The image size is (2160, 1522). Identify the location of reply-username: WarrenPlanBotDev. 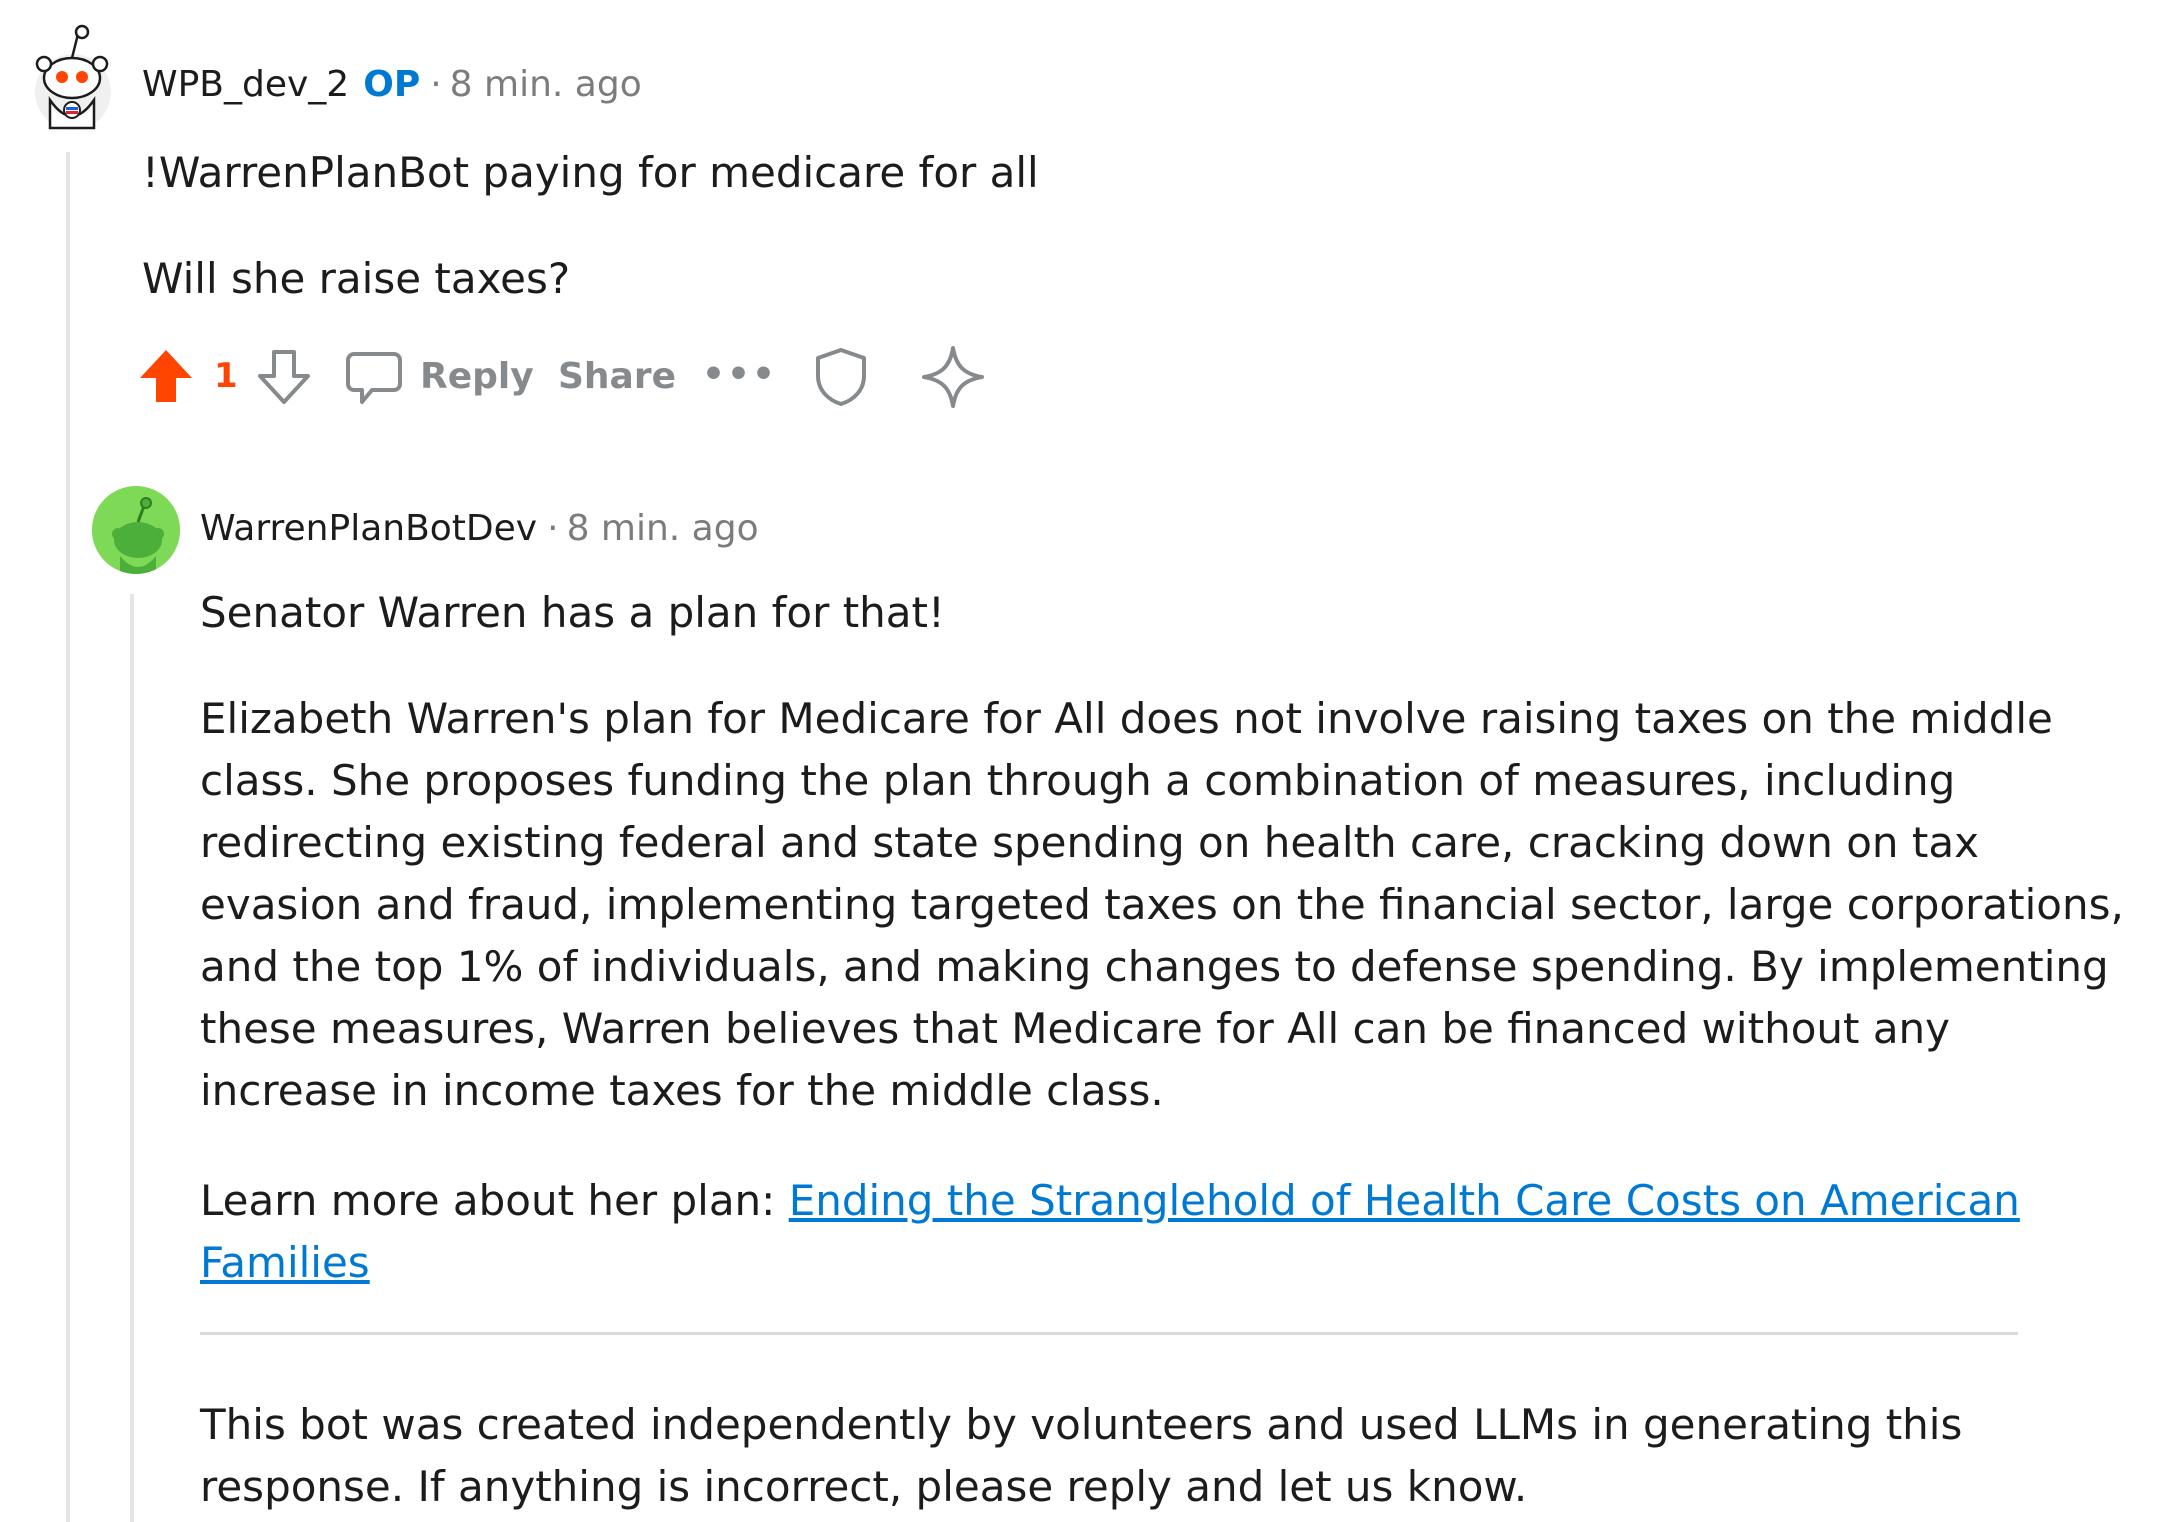
(368, 528).